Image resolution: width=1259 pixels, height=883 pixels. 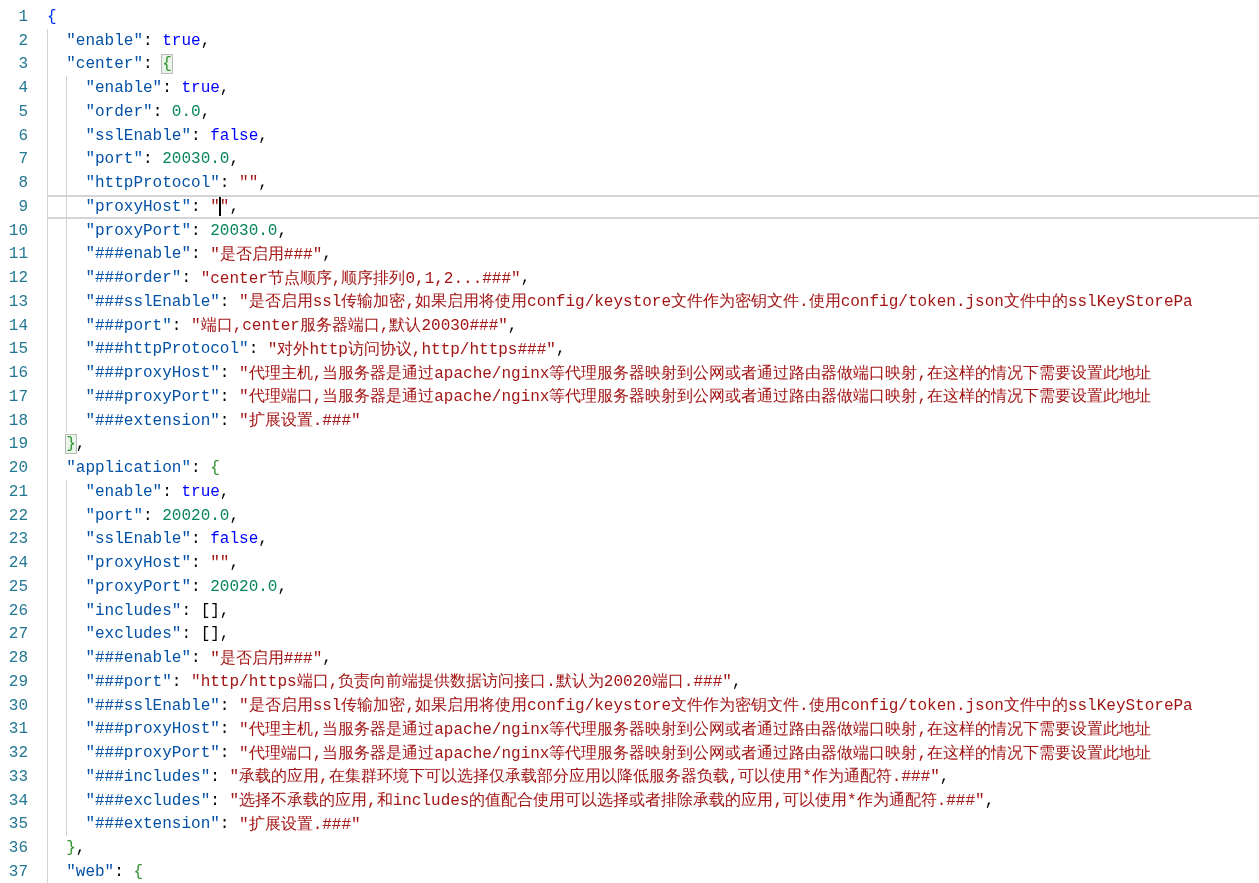 I want to click on line-number: 24, so click(x=17, y=563).